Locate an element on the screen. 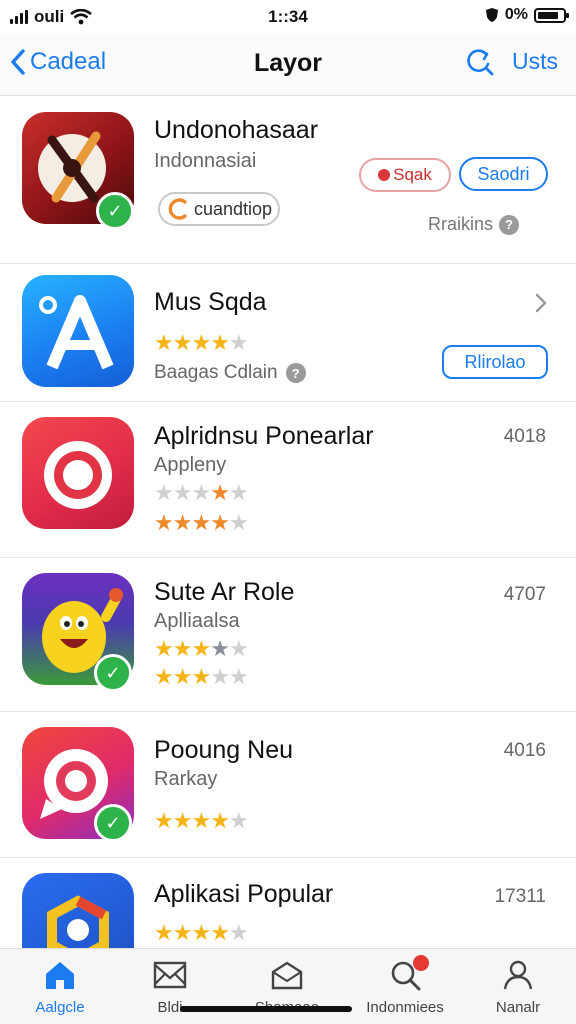 Image resolution: width=576 pixels, height=1024 pixels. mail-icon is located at coordinates (170, 975).